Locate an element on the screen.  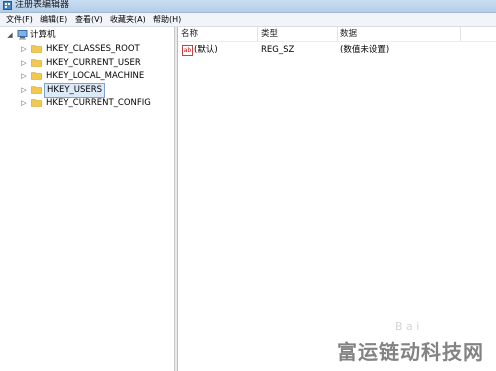
tree-item-label: HKEY_CURRENT_CONFIG is located at coordinates (98, 103).